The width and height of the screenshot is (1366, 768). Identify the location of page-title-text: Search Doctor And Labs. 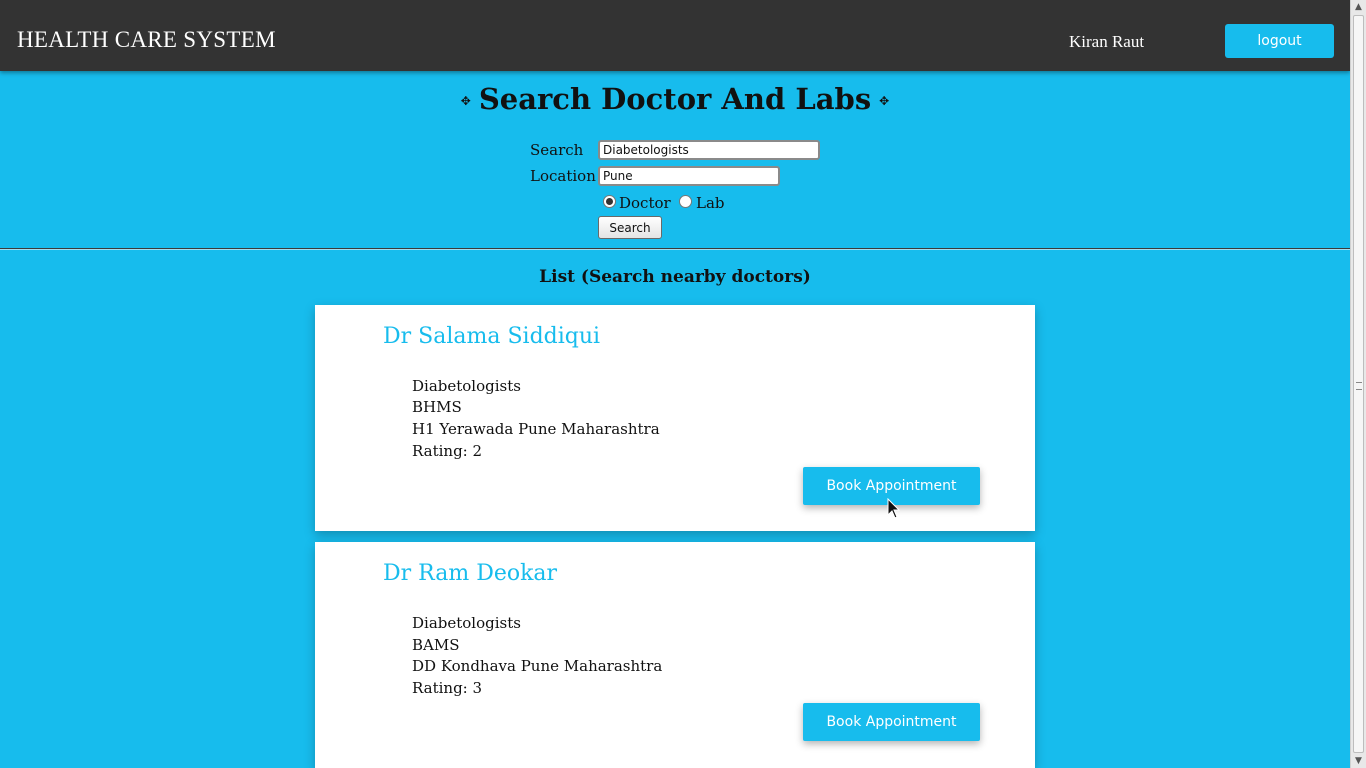
(675, 99).